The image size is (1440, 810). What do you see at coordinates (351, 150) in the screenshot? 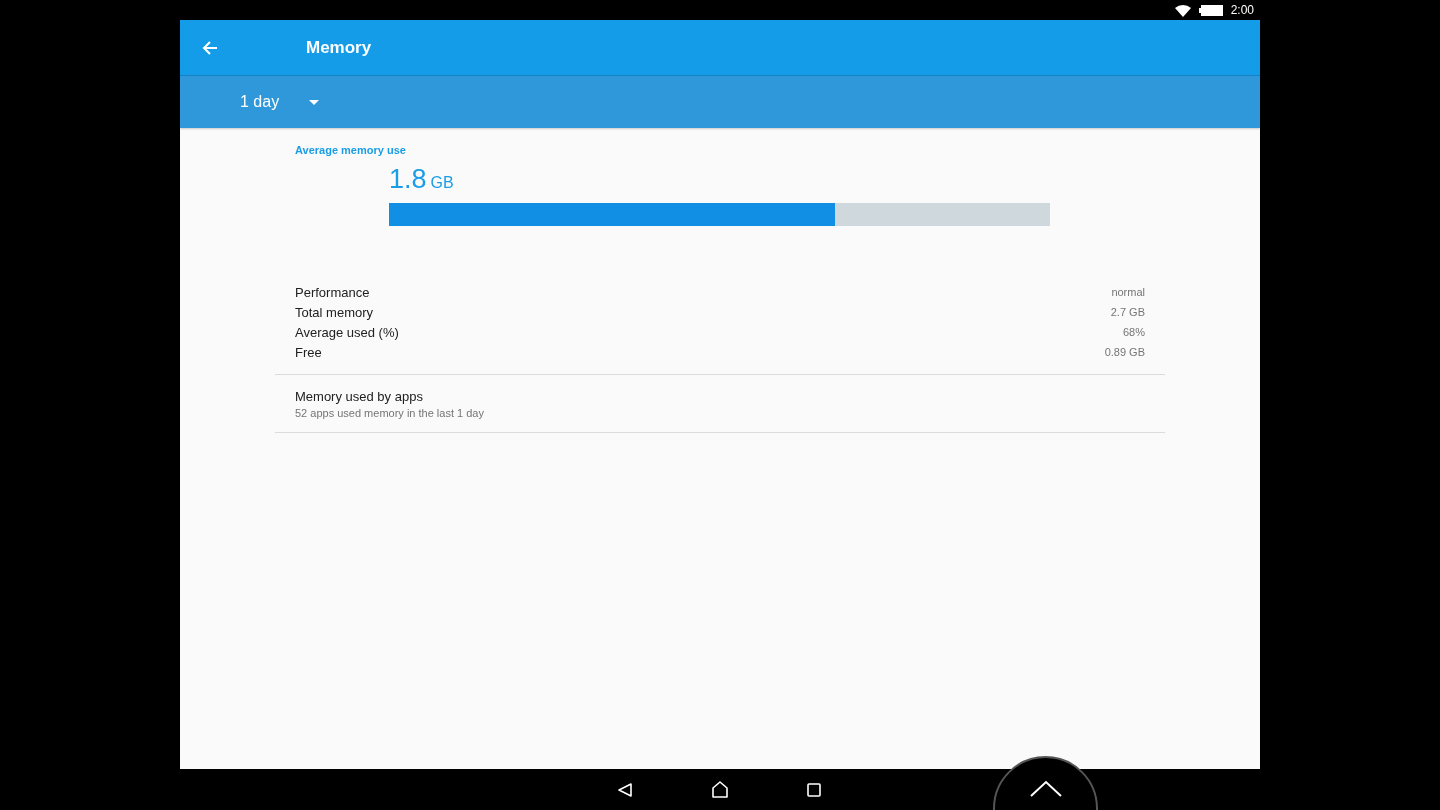
I see `section-label: Average memory use` at bounding box center [351, 150].